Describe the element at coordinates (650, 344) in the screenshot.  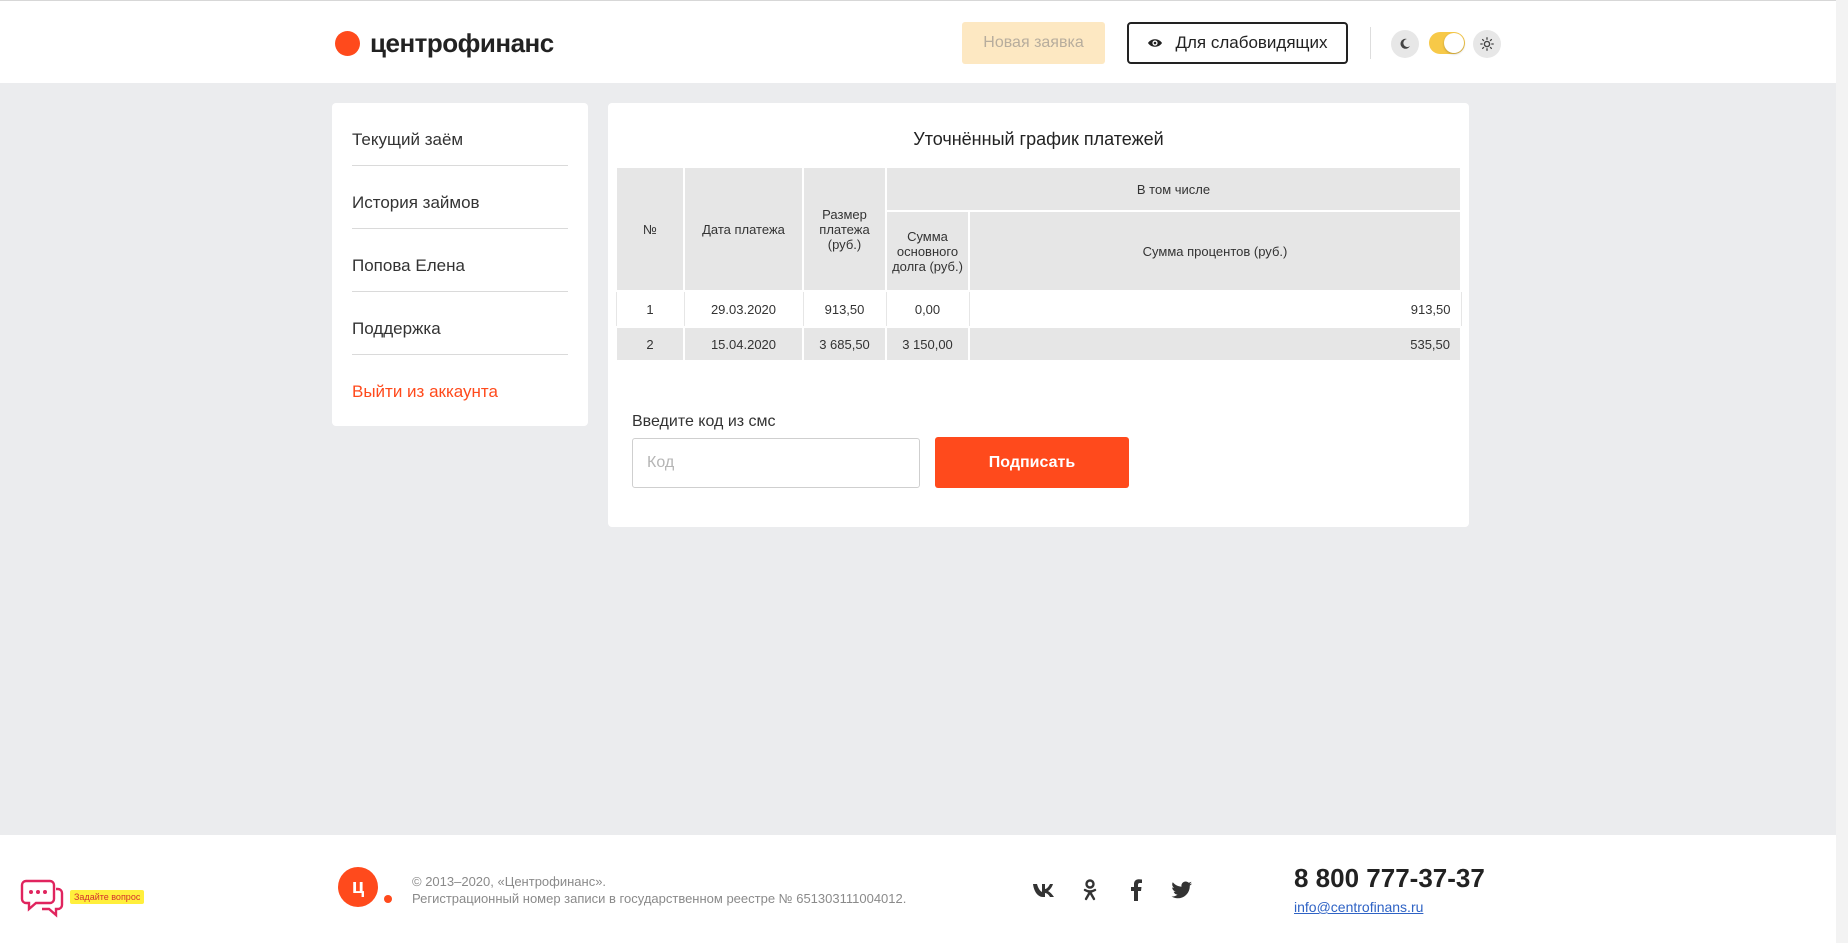
I see `cell-no: 2` at that location.